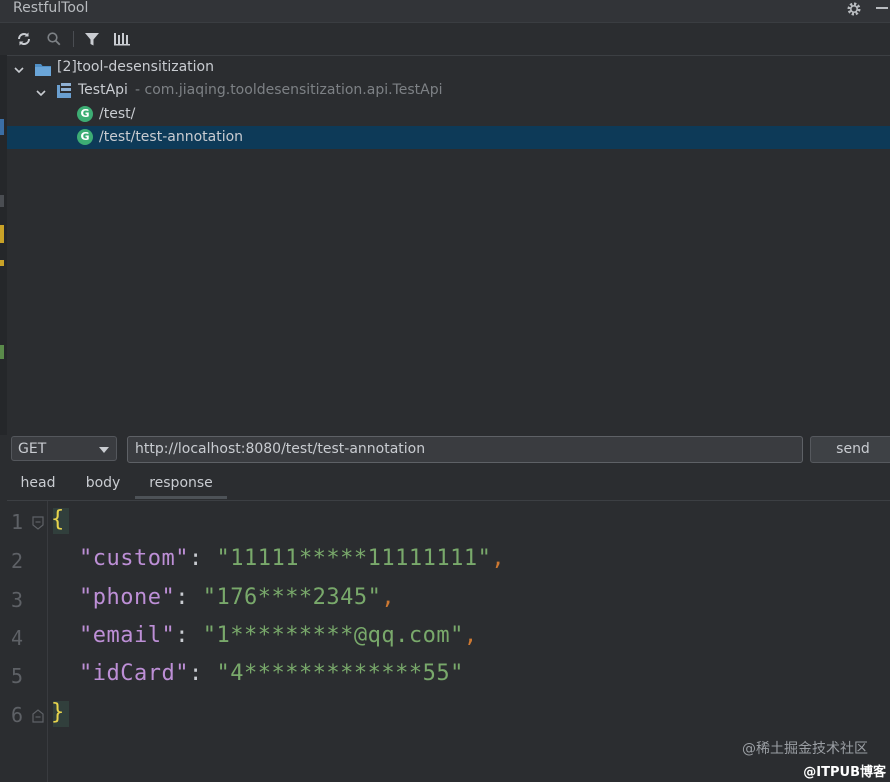 The image size is (890, 782). What do you see at coordinates (43, 68) in the screenshot?
I see `folder-icon` at bounding box center [43, 68].